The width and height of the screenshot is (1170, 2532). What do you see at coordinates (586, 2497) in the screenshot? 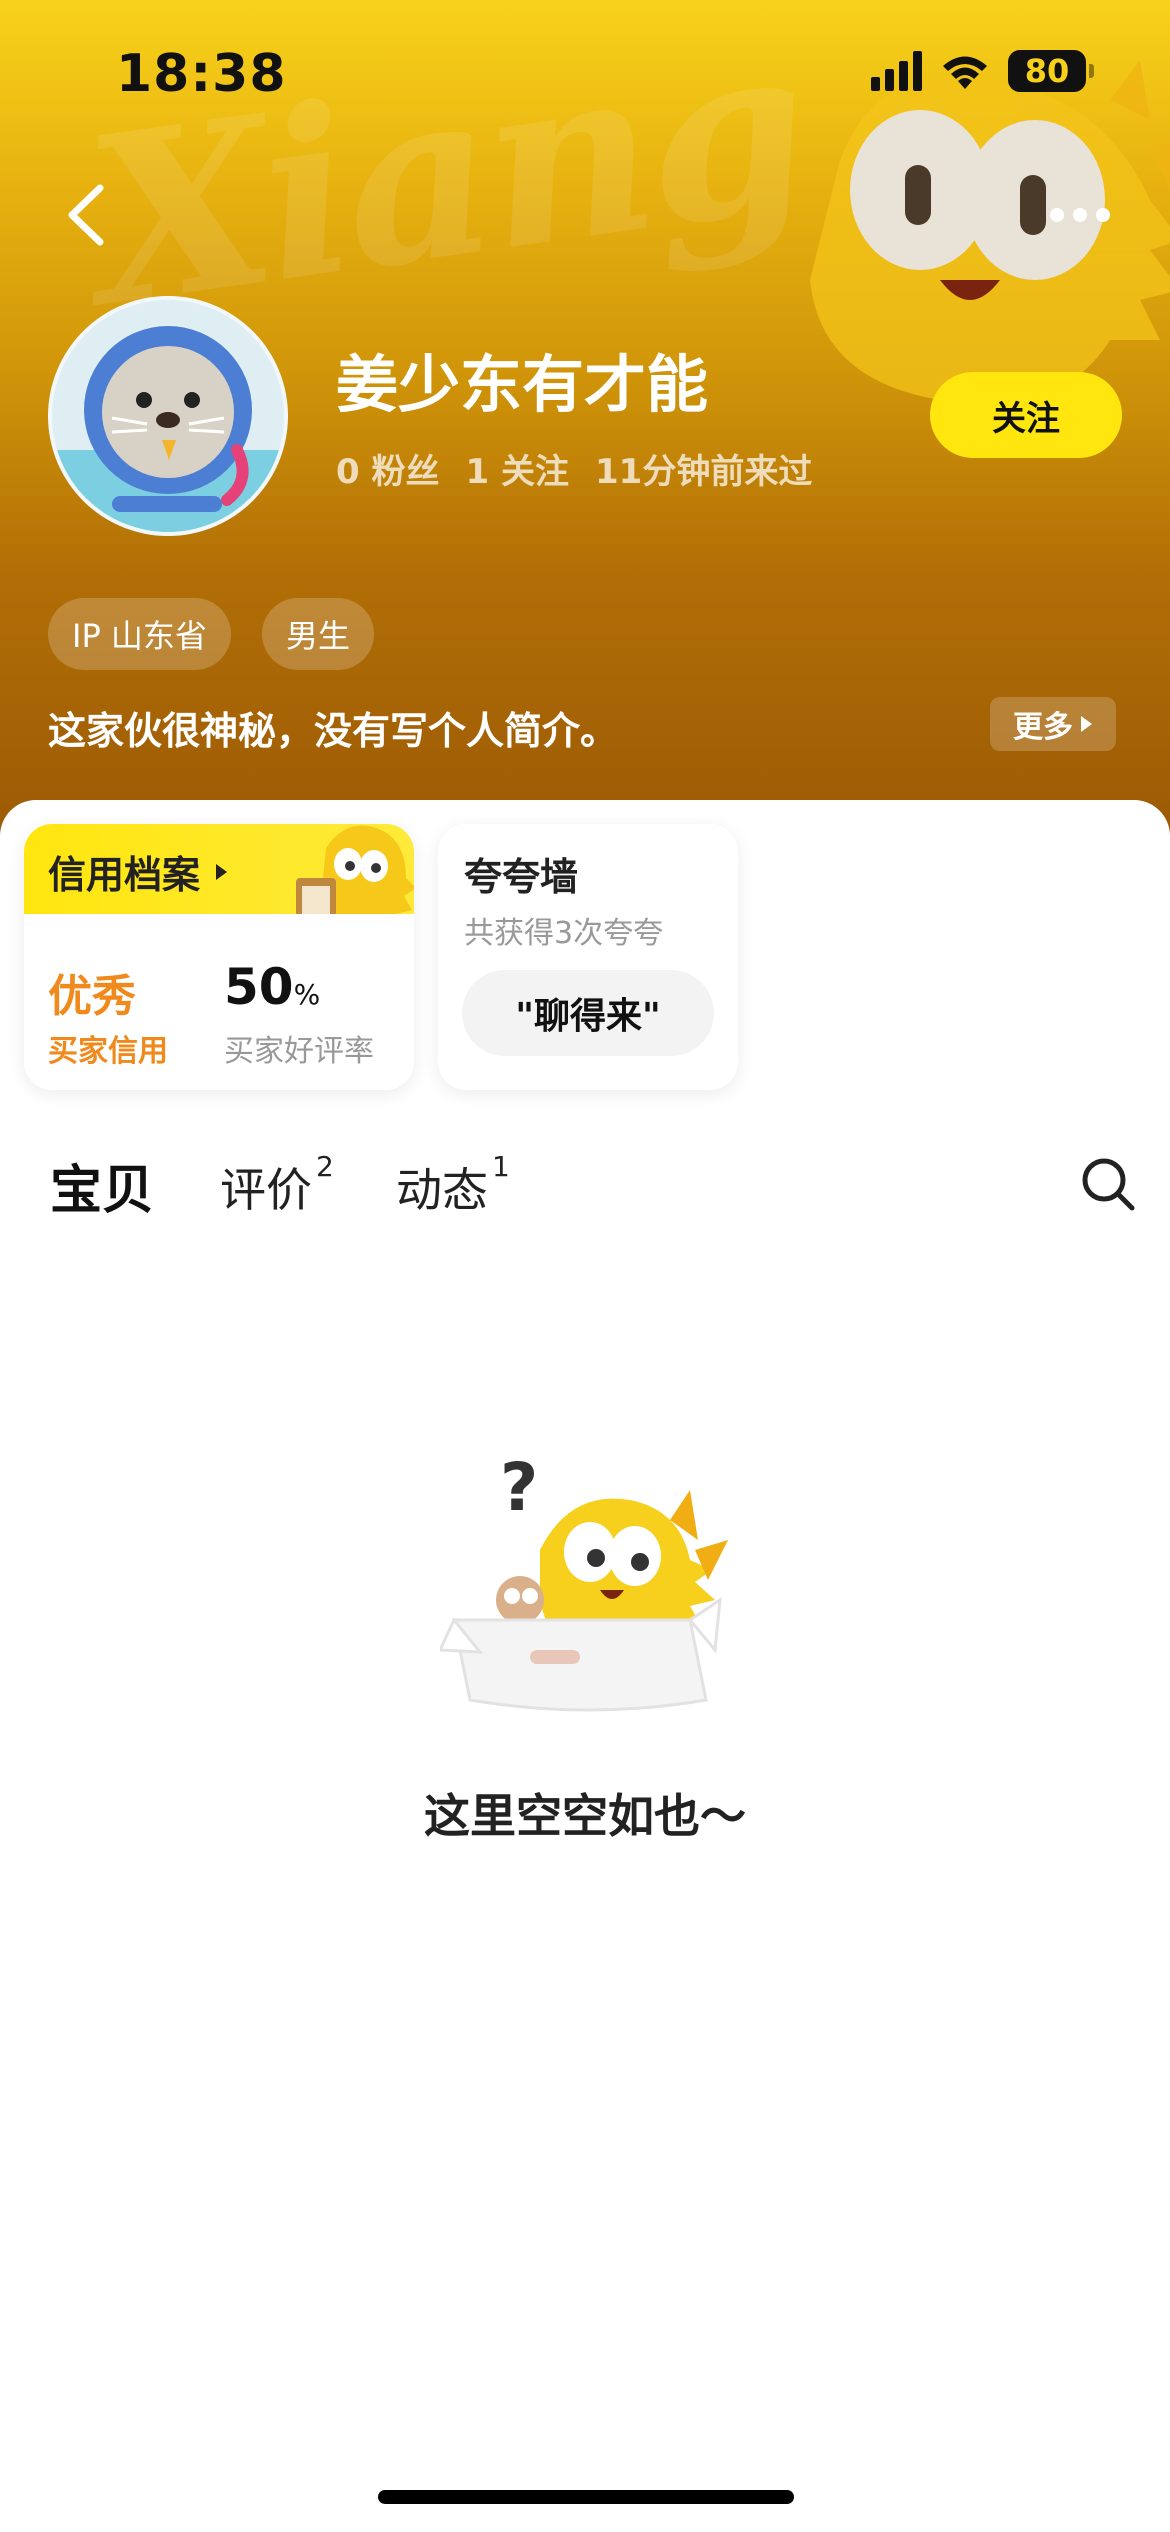
I see `home-indicator` at bounding box center [586, 2497].